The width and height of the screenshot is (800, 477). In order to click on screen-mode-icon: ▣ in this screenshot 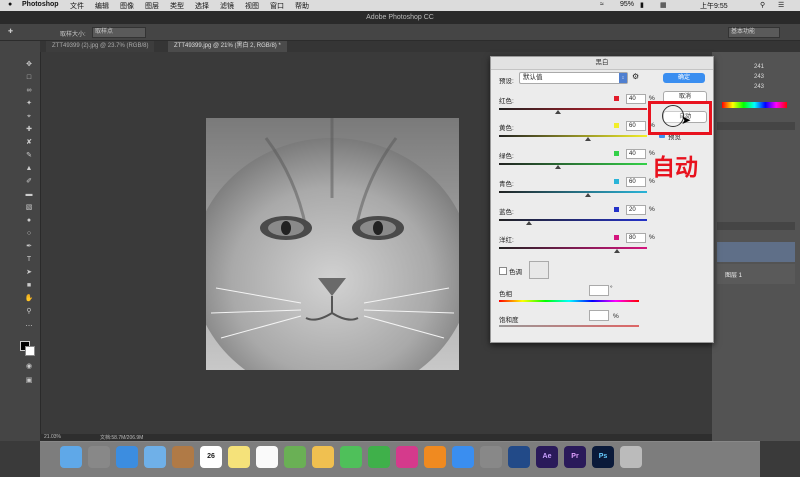, I will do `click(29, 381)`.